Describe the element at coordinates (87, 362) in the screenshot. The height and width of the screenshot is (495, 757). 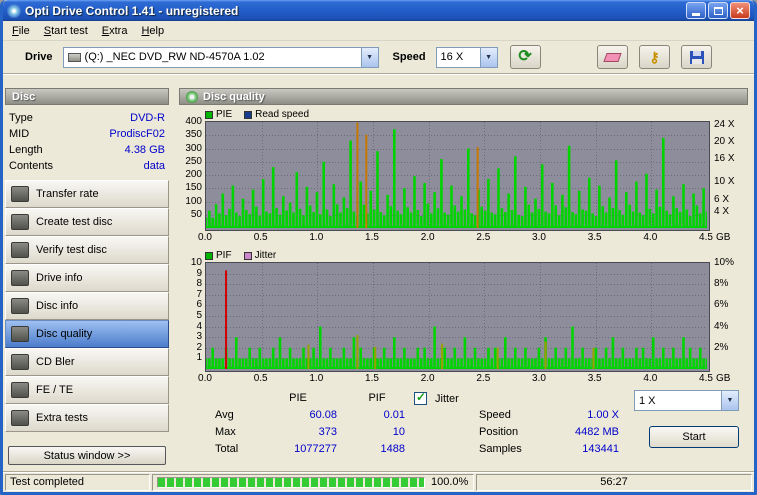
I see `sidebar-item-cd-bler: CD Bler` at that location.